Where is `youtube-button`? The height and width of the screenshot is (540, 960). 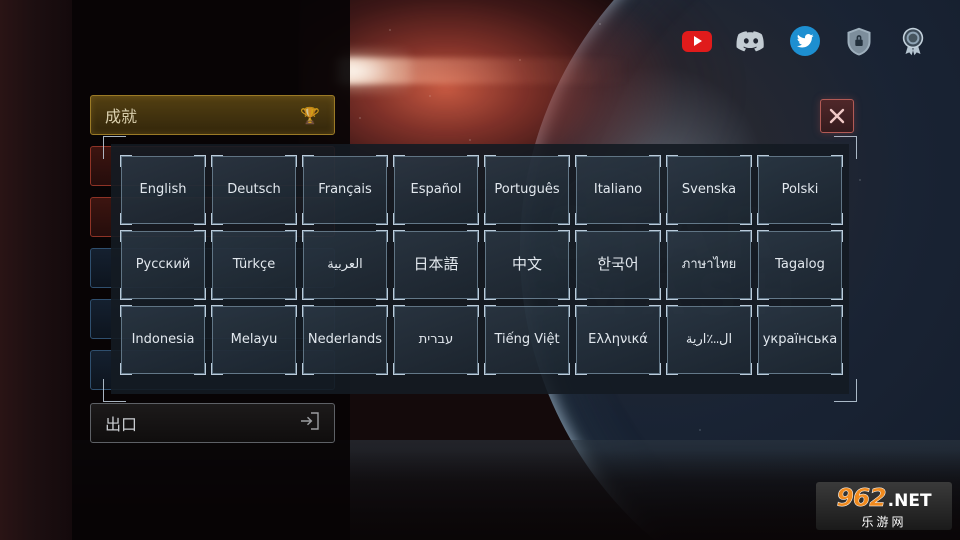
youtube-button is located at coordinates (697, 41).